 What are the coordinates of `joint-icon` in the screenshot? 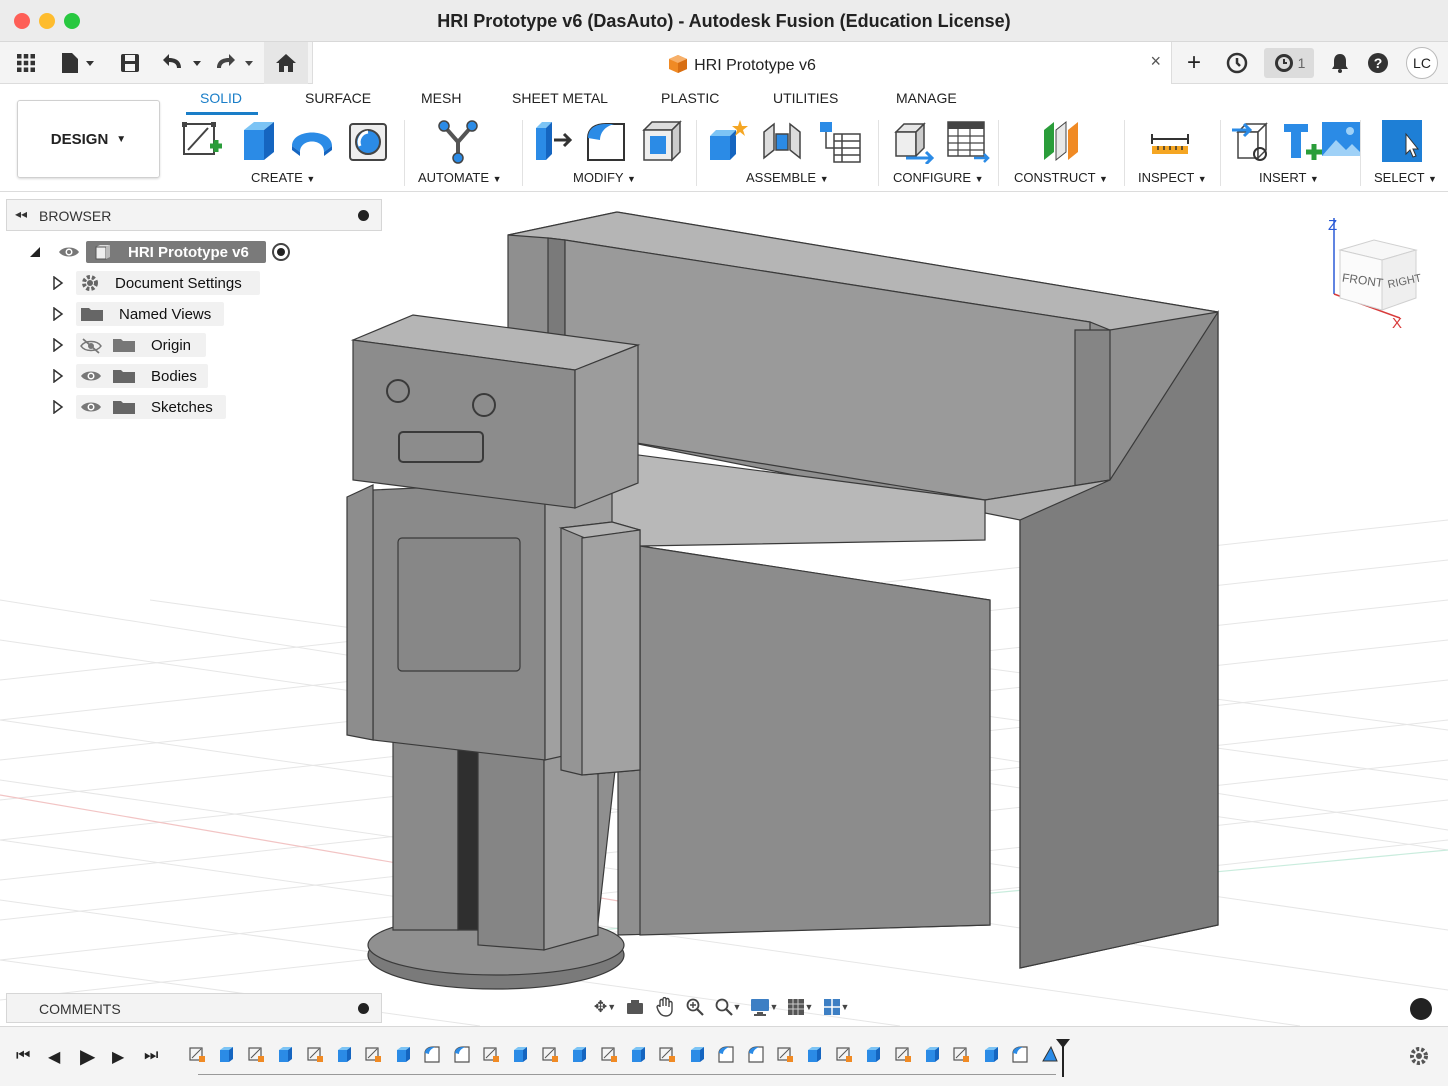 It's located at (782, 141).